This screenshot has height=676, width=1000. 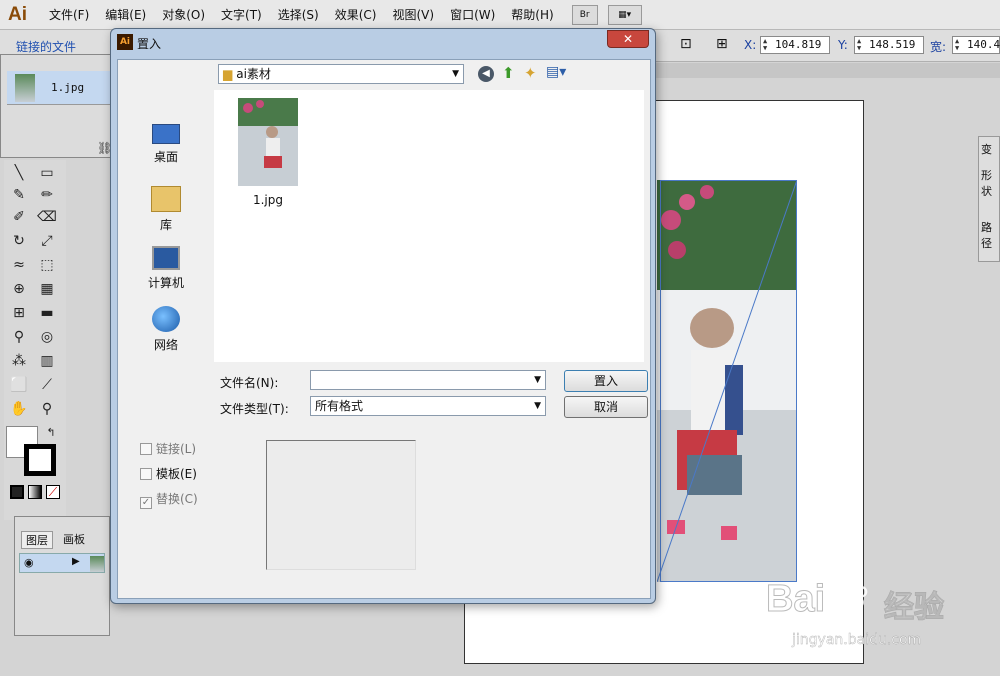 I want to click on menu-type: 文字(T), so click(x=241, y=15).